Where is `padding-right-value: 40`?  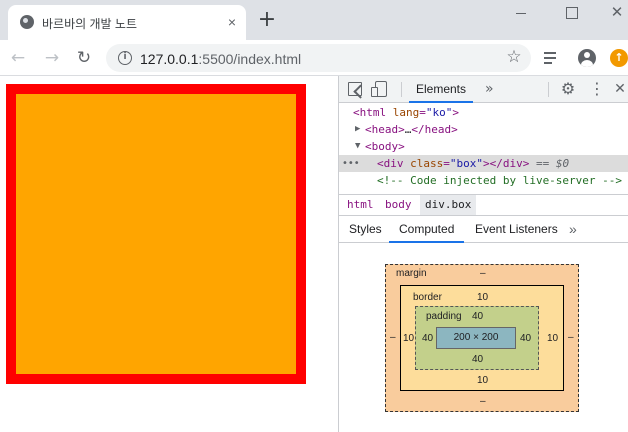 padding-right-value: 40 is located at coordinates (525, 338).